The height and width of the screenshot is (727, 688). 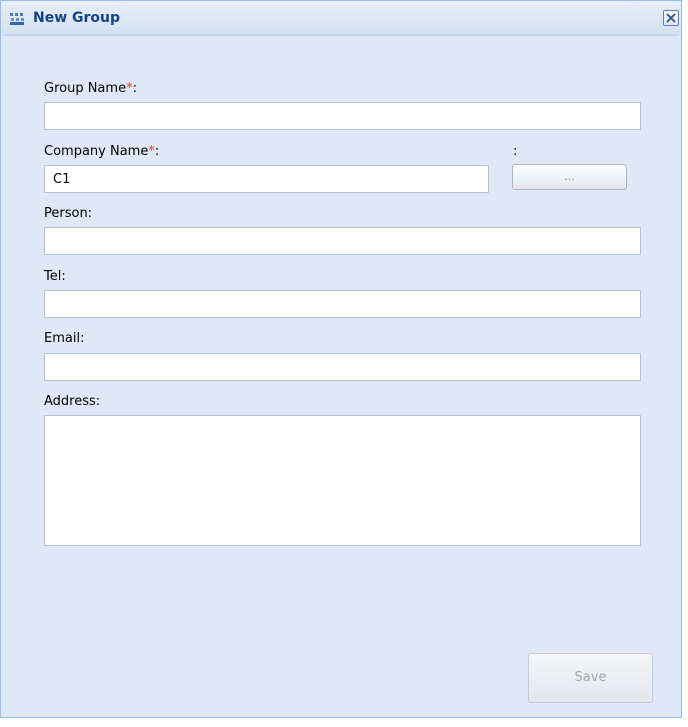 I want to click on window-title: New Group, so click(x=77, y=18).